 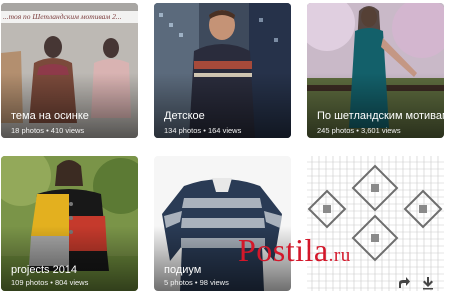 I want to click on album-stats: 5 photos • 98 views, so click(x=196, y=282).